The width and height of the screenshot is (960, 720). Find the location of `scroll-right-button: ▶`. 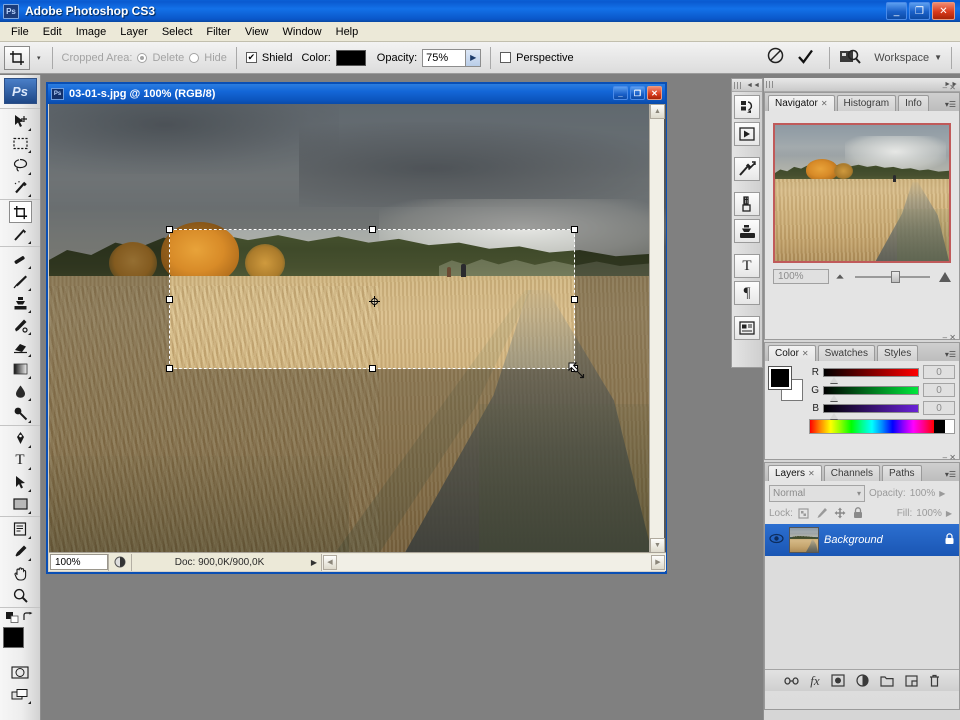

scroll-right-button: ▶ is located at coordinates (658, 562).